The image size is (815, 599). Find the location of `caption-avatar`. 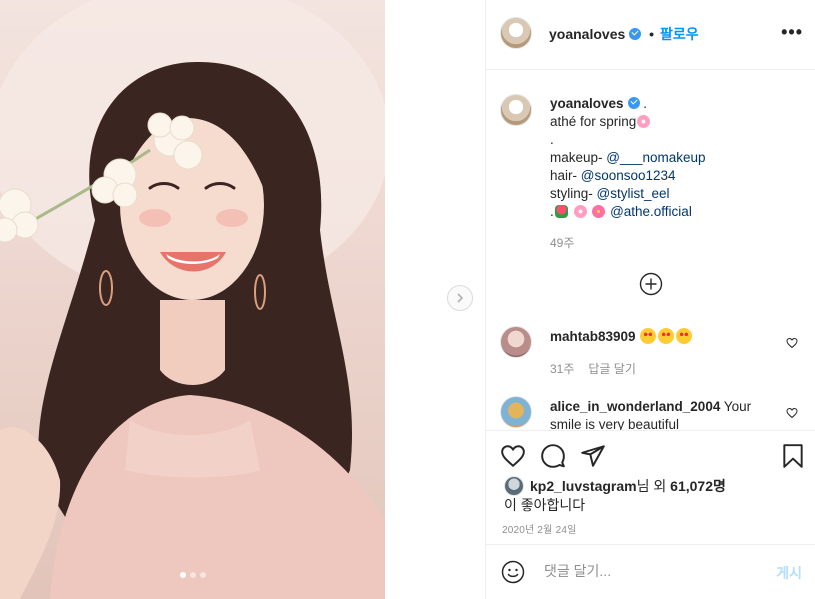

caption-avatar is located at coordinates (516, 110).